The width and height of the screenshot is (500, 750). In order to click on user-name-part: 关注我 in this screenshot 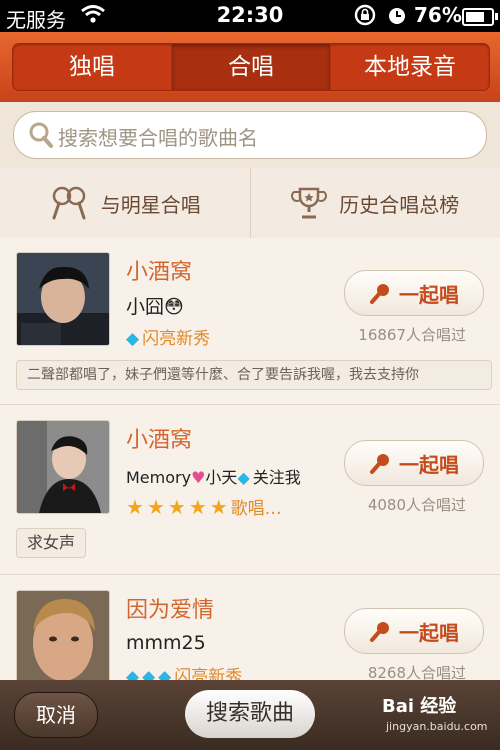, I will do `click(276, 477)`.